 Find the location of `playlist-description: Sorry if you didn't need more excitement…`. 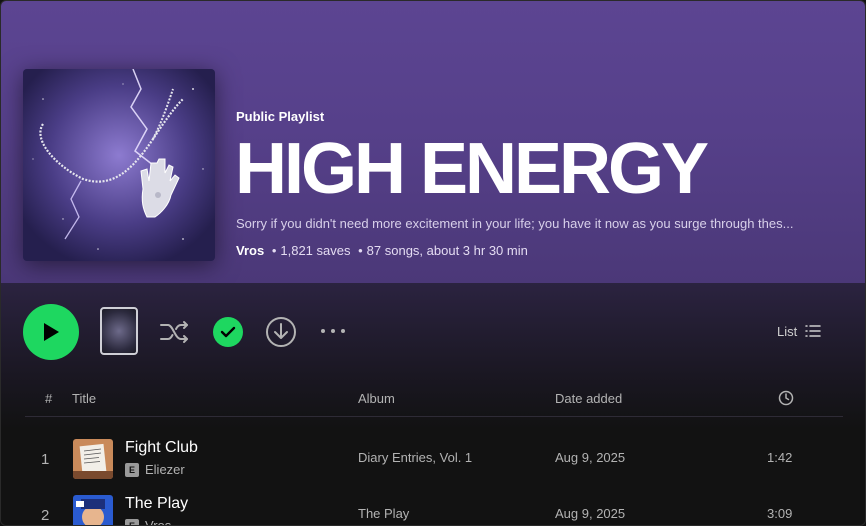

playlist-description: Sorry if you didn't need more excitement… is located at coordinates (515, 223).